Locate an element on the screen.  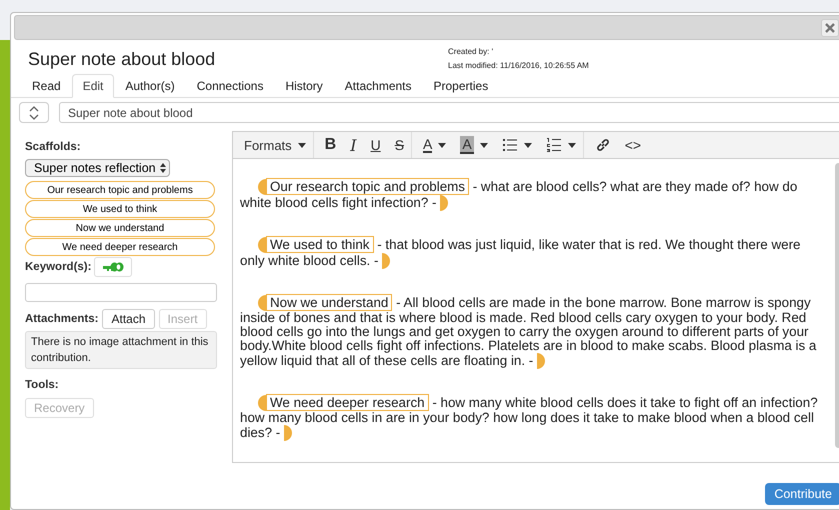
tab: History is located at coordinates (304, 86).